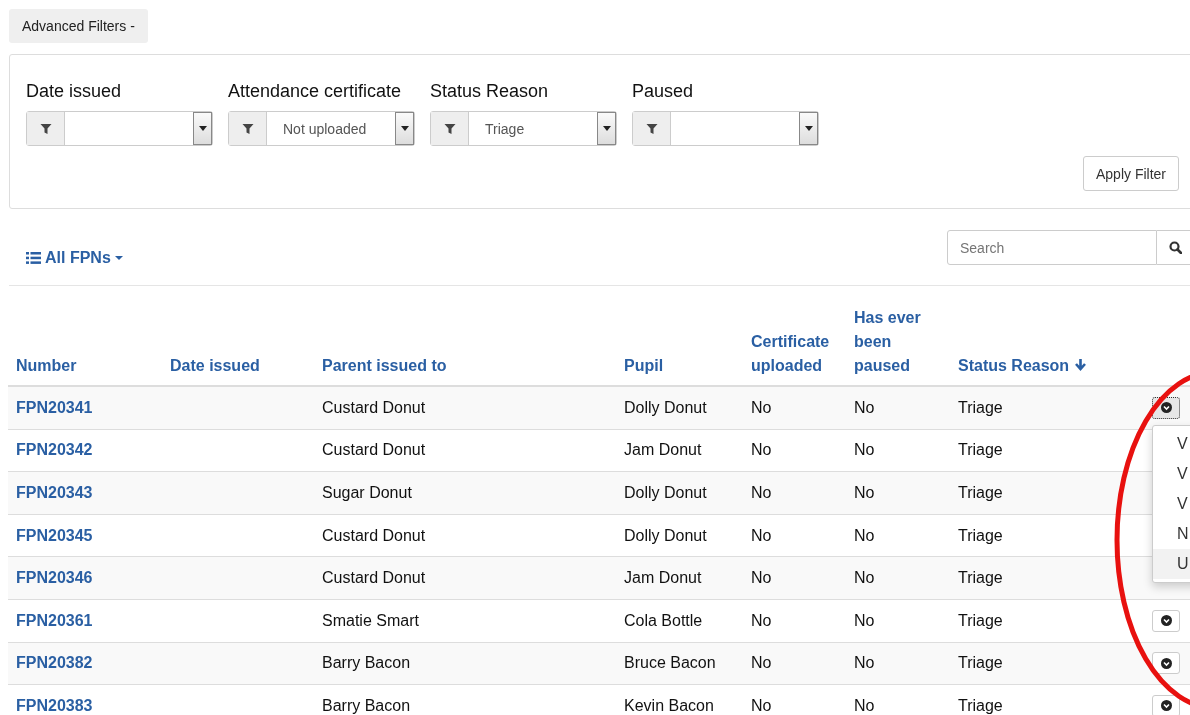  Describe the element at coordinates (54, 450) in the screenshot. I see `fpn-link: FPN20342` at that location.